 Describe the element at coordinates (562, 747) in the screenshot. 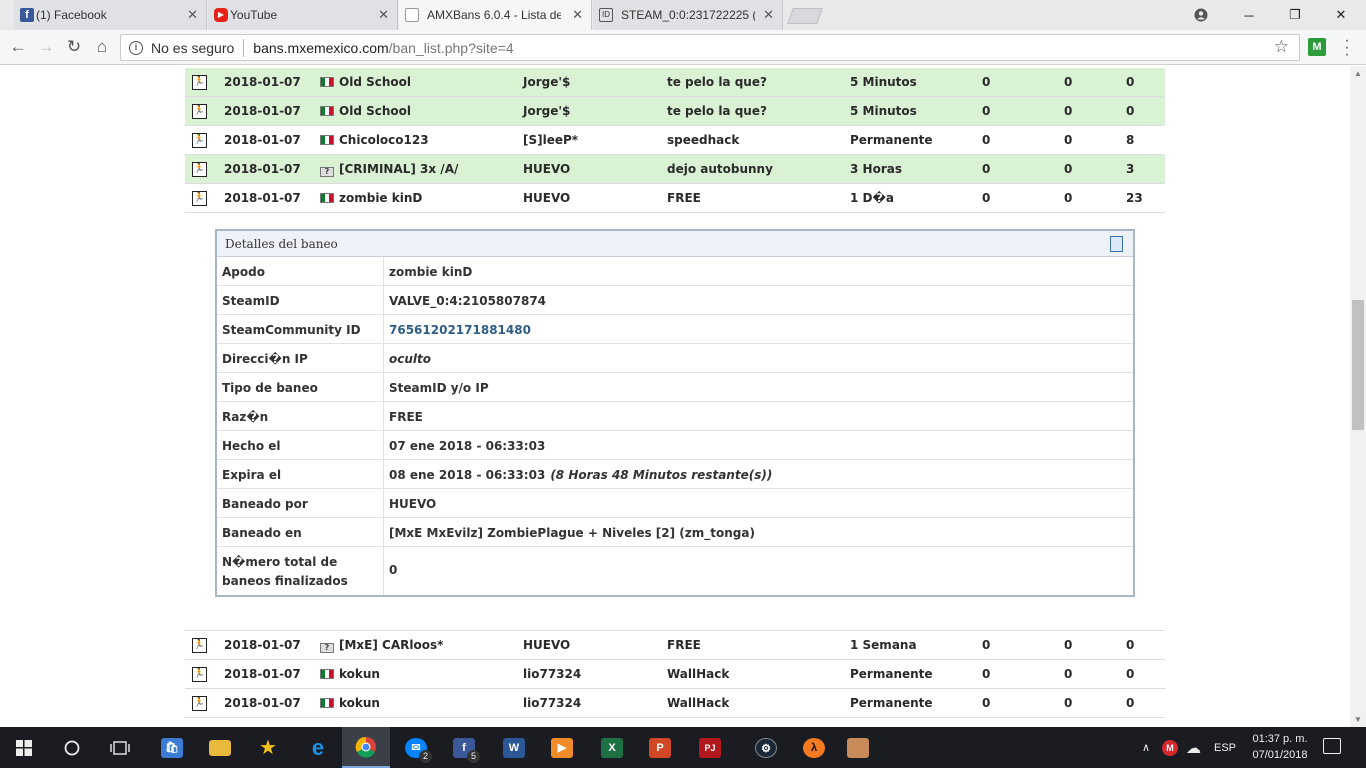

I see `media-player-icon: ▶` at that location.